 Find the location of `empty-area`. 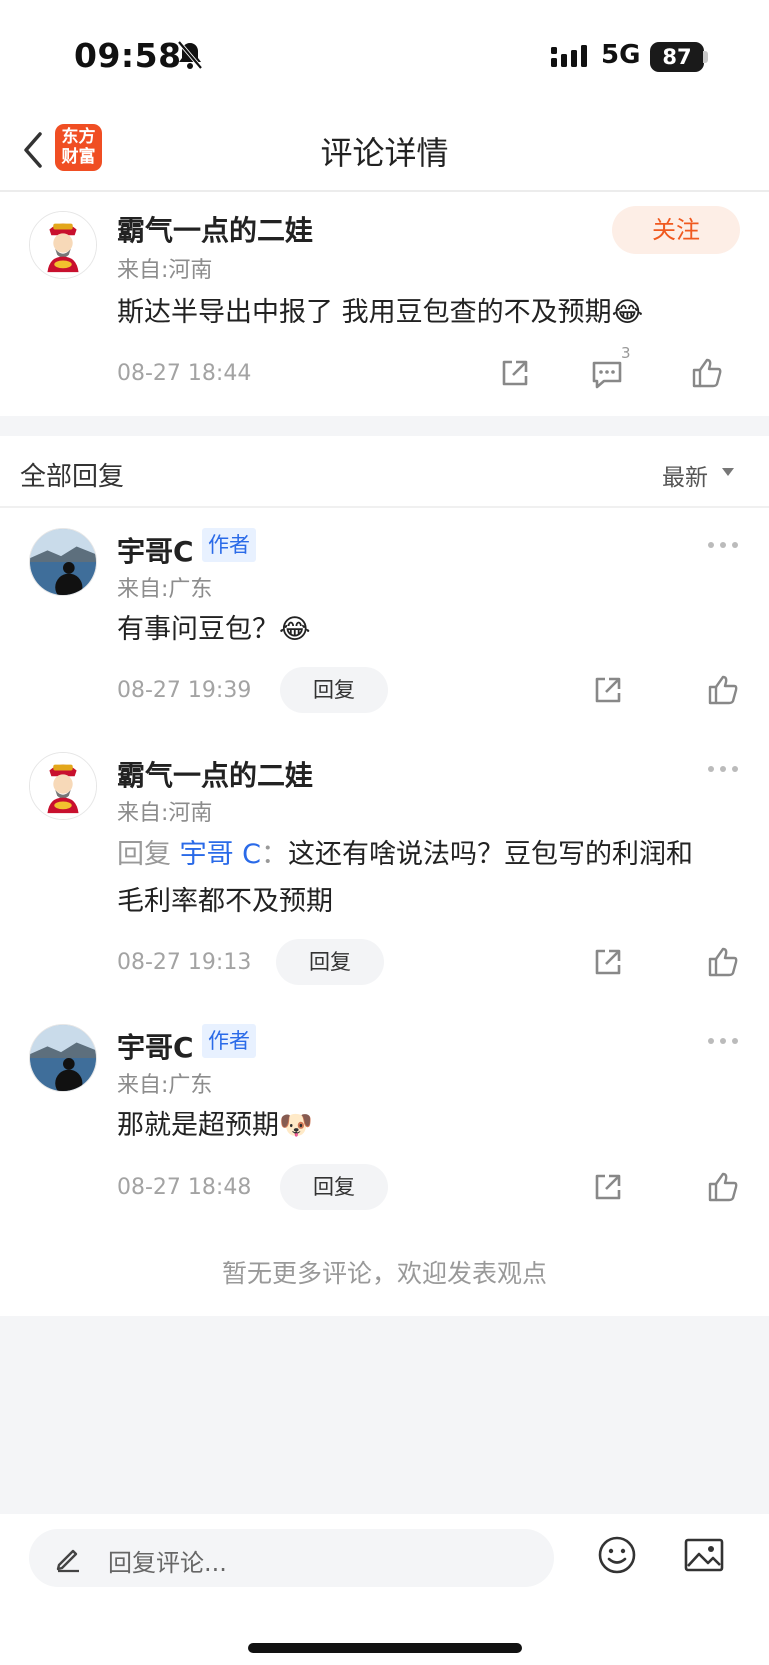

empty-area is located at coordinates (384, 1415).